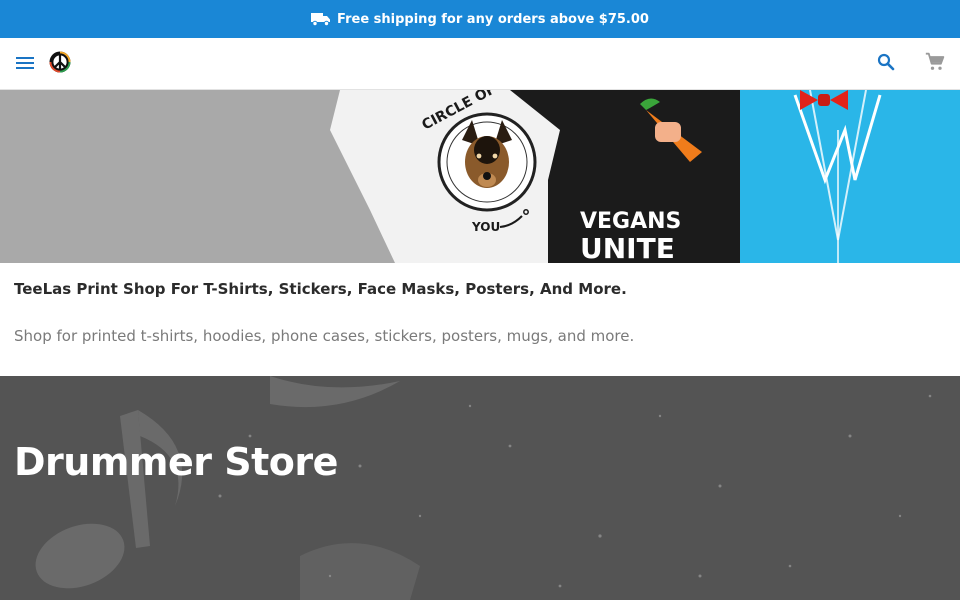 This screenshot has width=960, height=600. I want to click on search-icon, so click(886, 64).